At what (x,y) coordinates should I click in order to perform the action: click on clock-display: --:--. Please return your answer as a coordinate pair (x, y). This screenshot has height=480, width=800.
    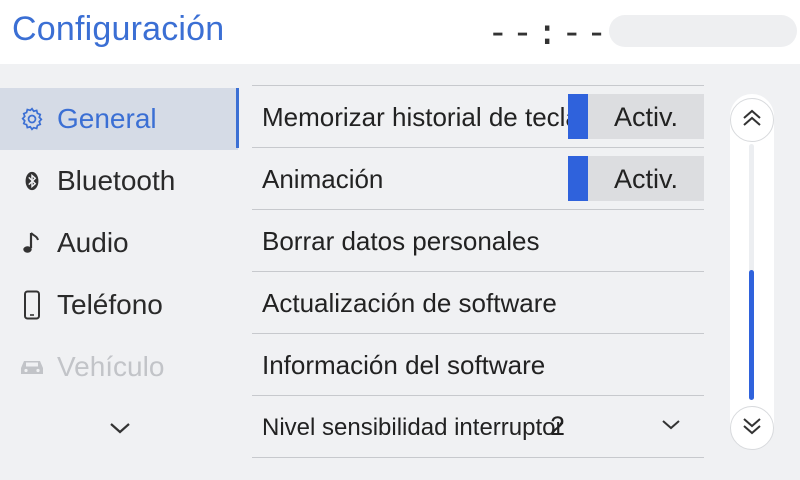
    Looking at the image, I should click on (549, 32).